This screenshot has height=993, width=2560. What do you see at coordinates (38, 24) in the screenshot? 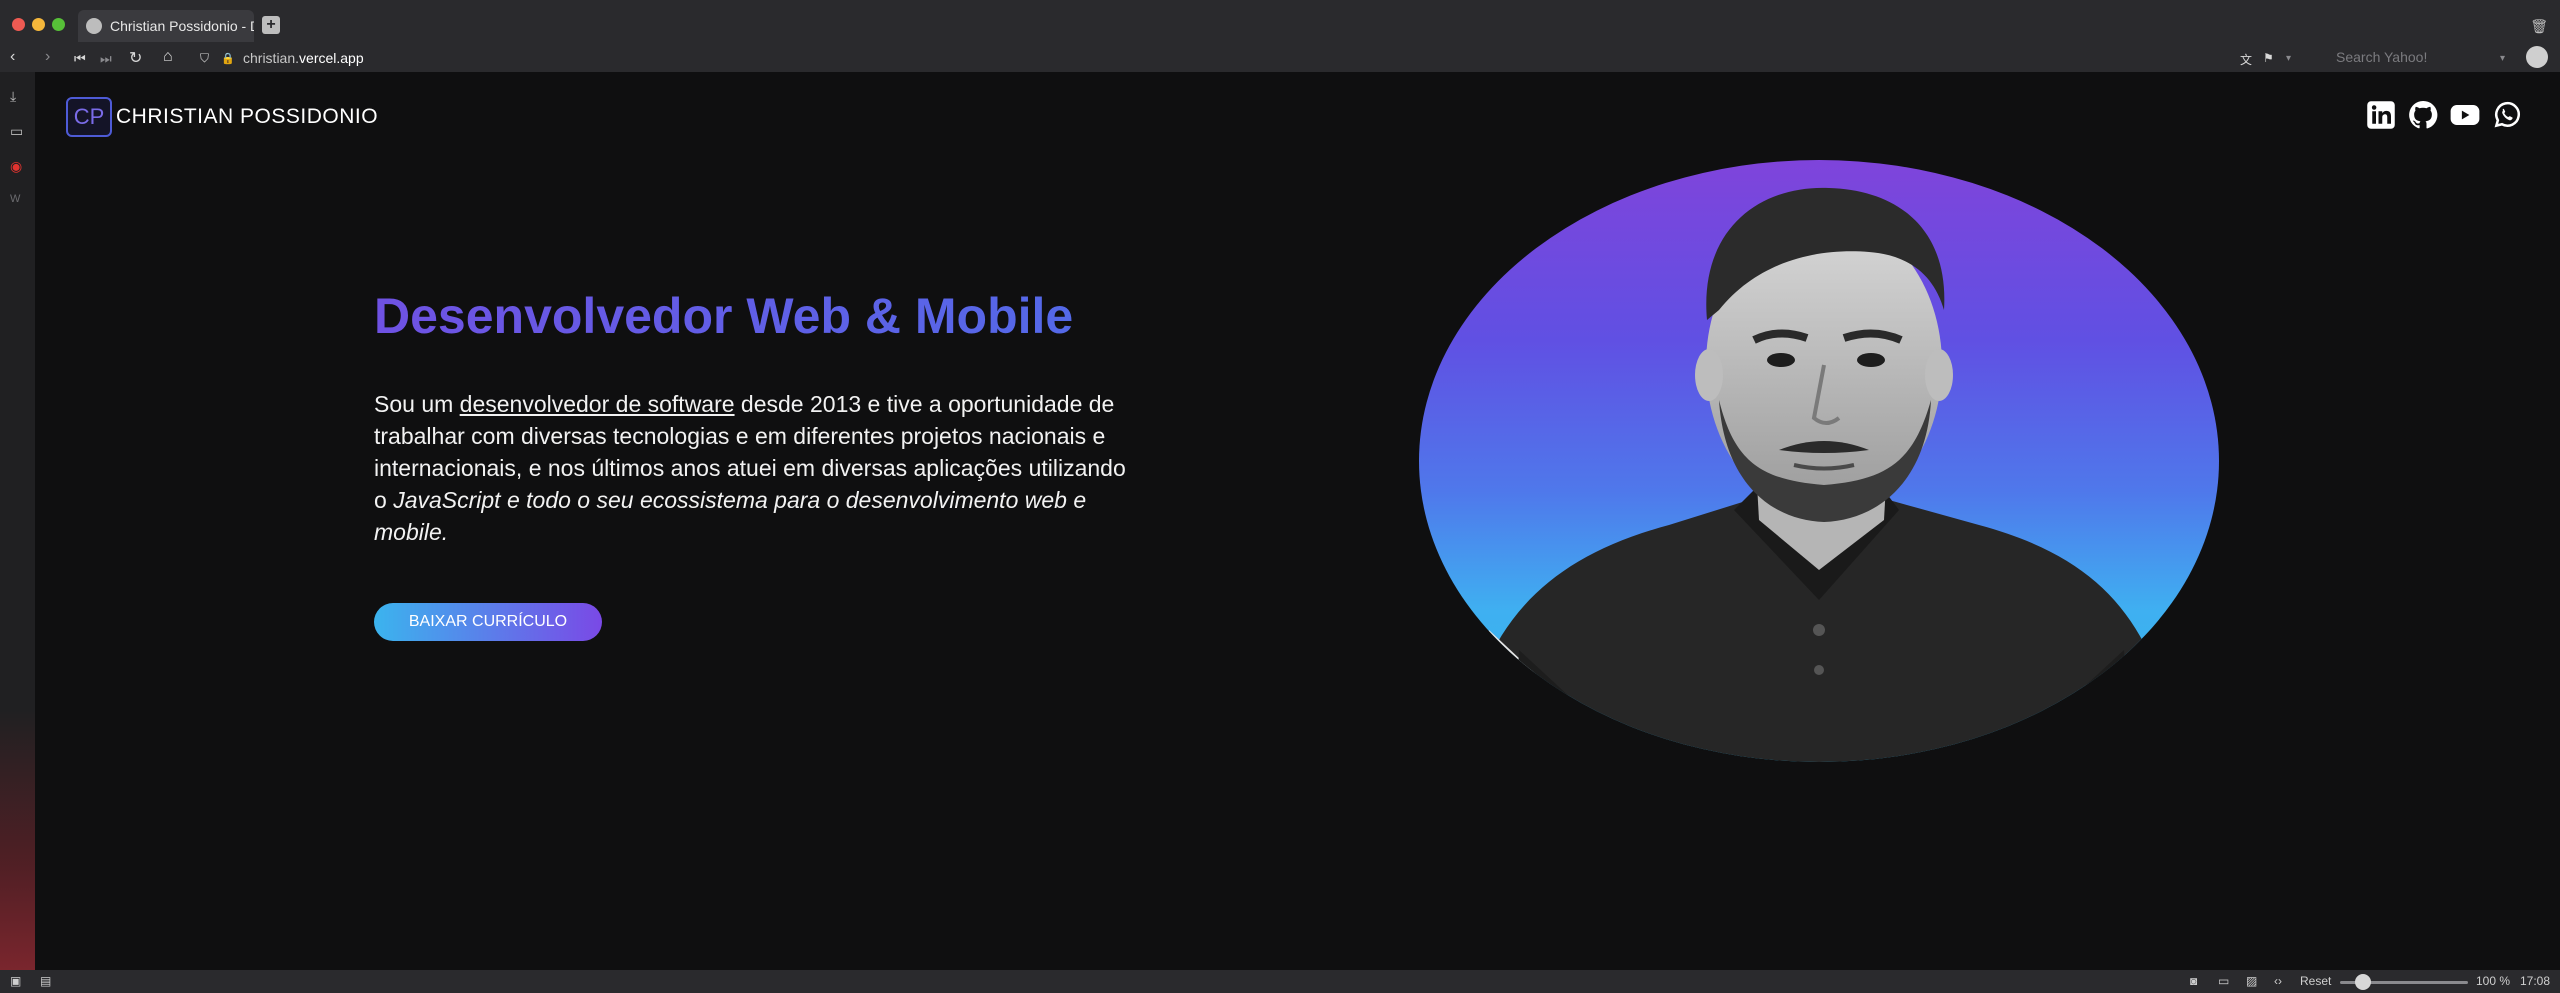
I see `minimize-window-button` at bounding box center [38, 24].